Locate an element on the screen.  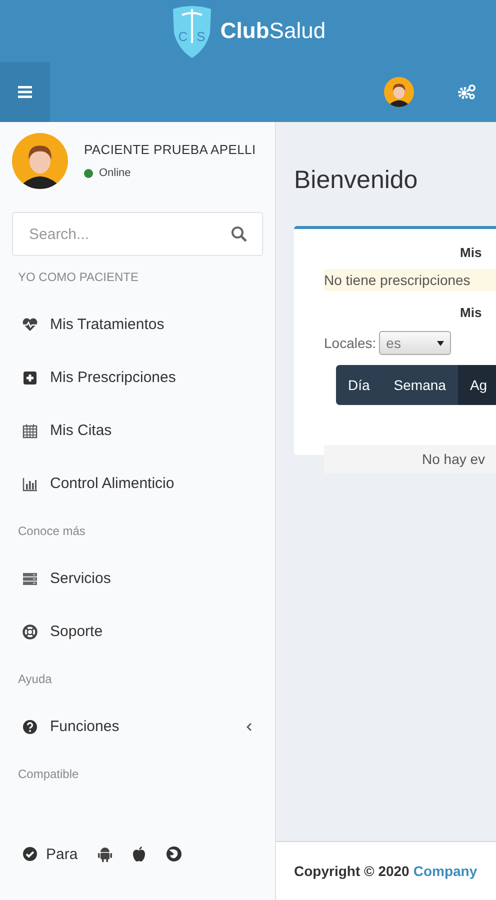
calendar-icon is located at coordinates (30, 430).